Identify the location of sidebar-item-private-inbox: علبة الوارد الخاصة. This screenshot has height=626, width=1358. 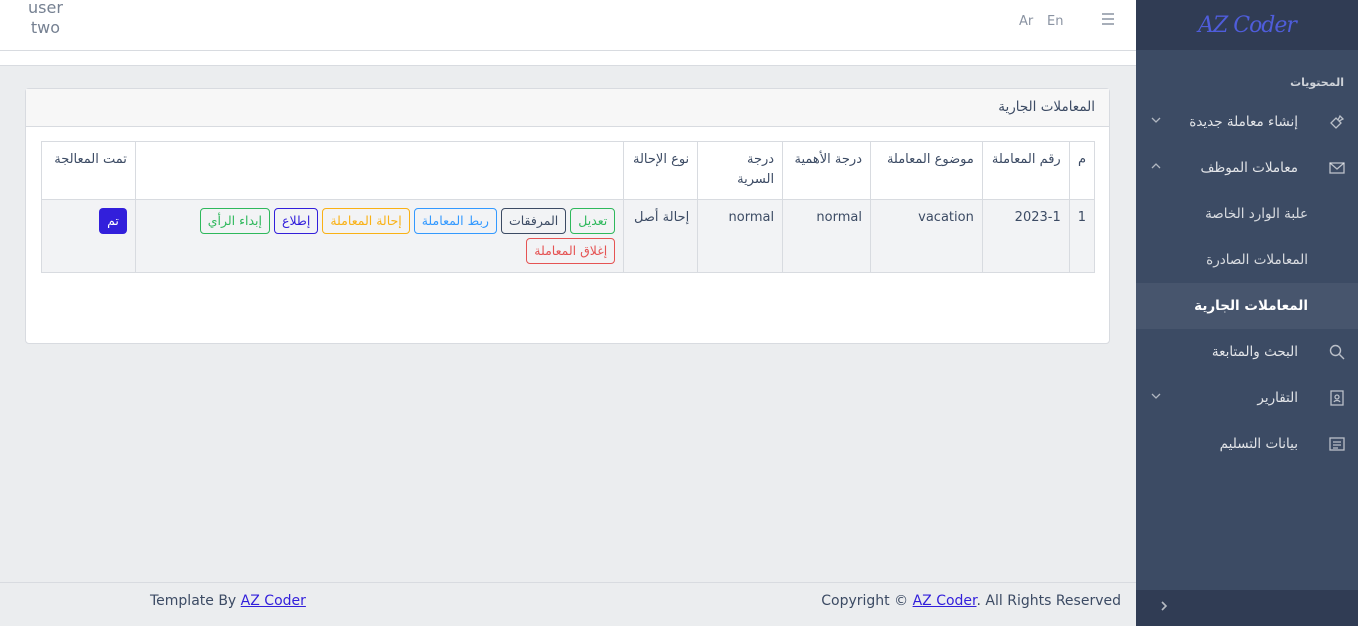
(1247, 214).